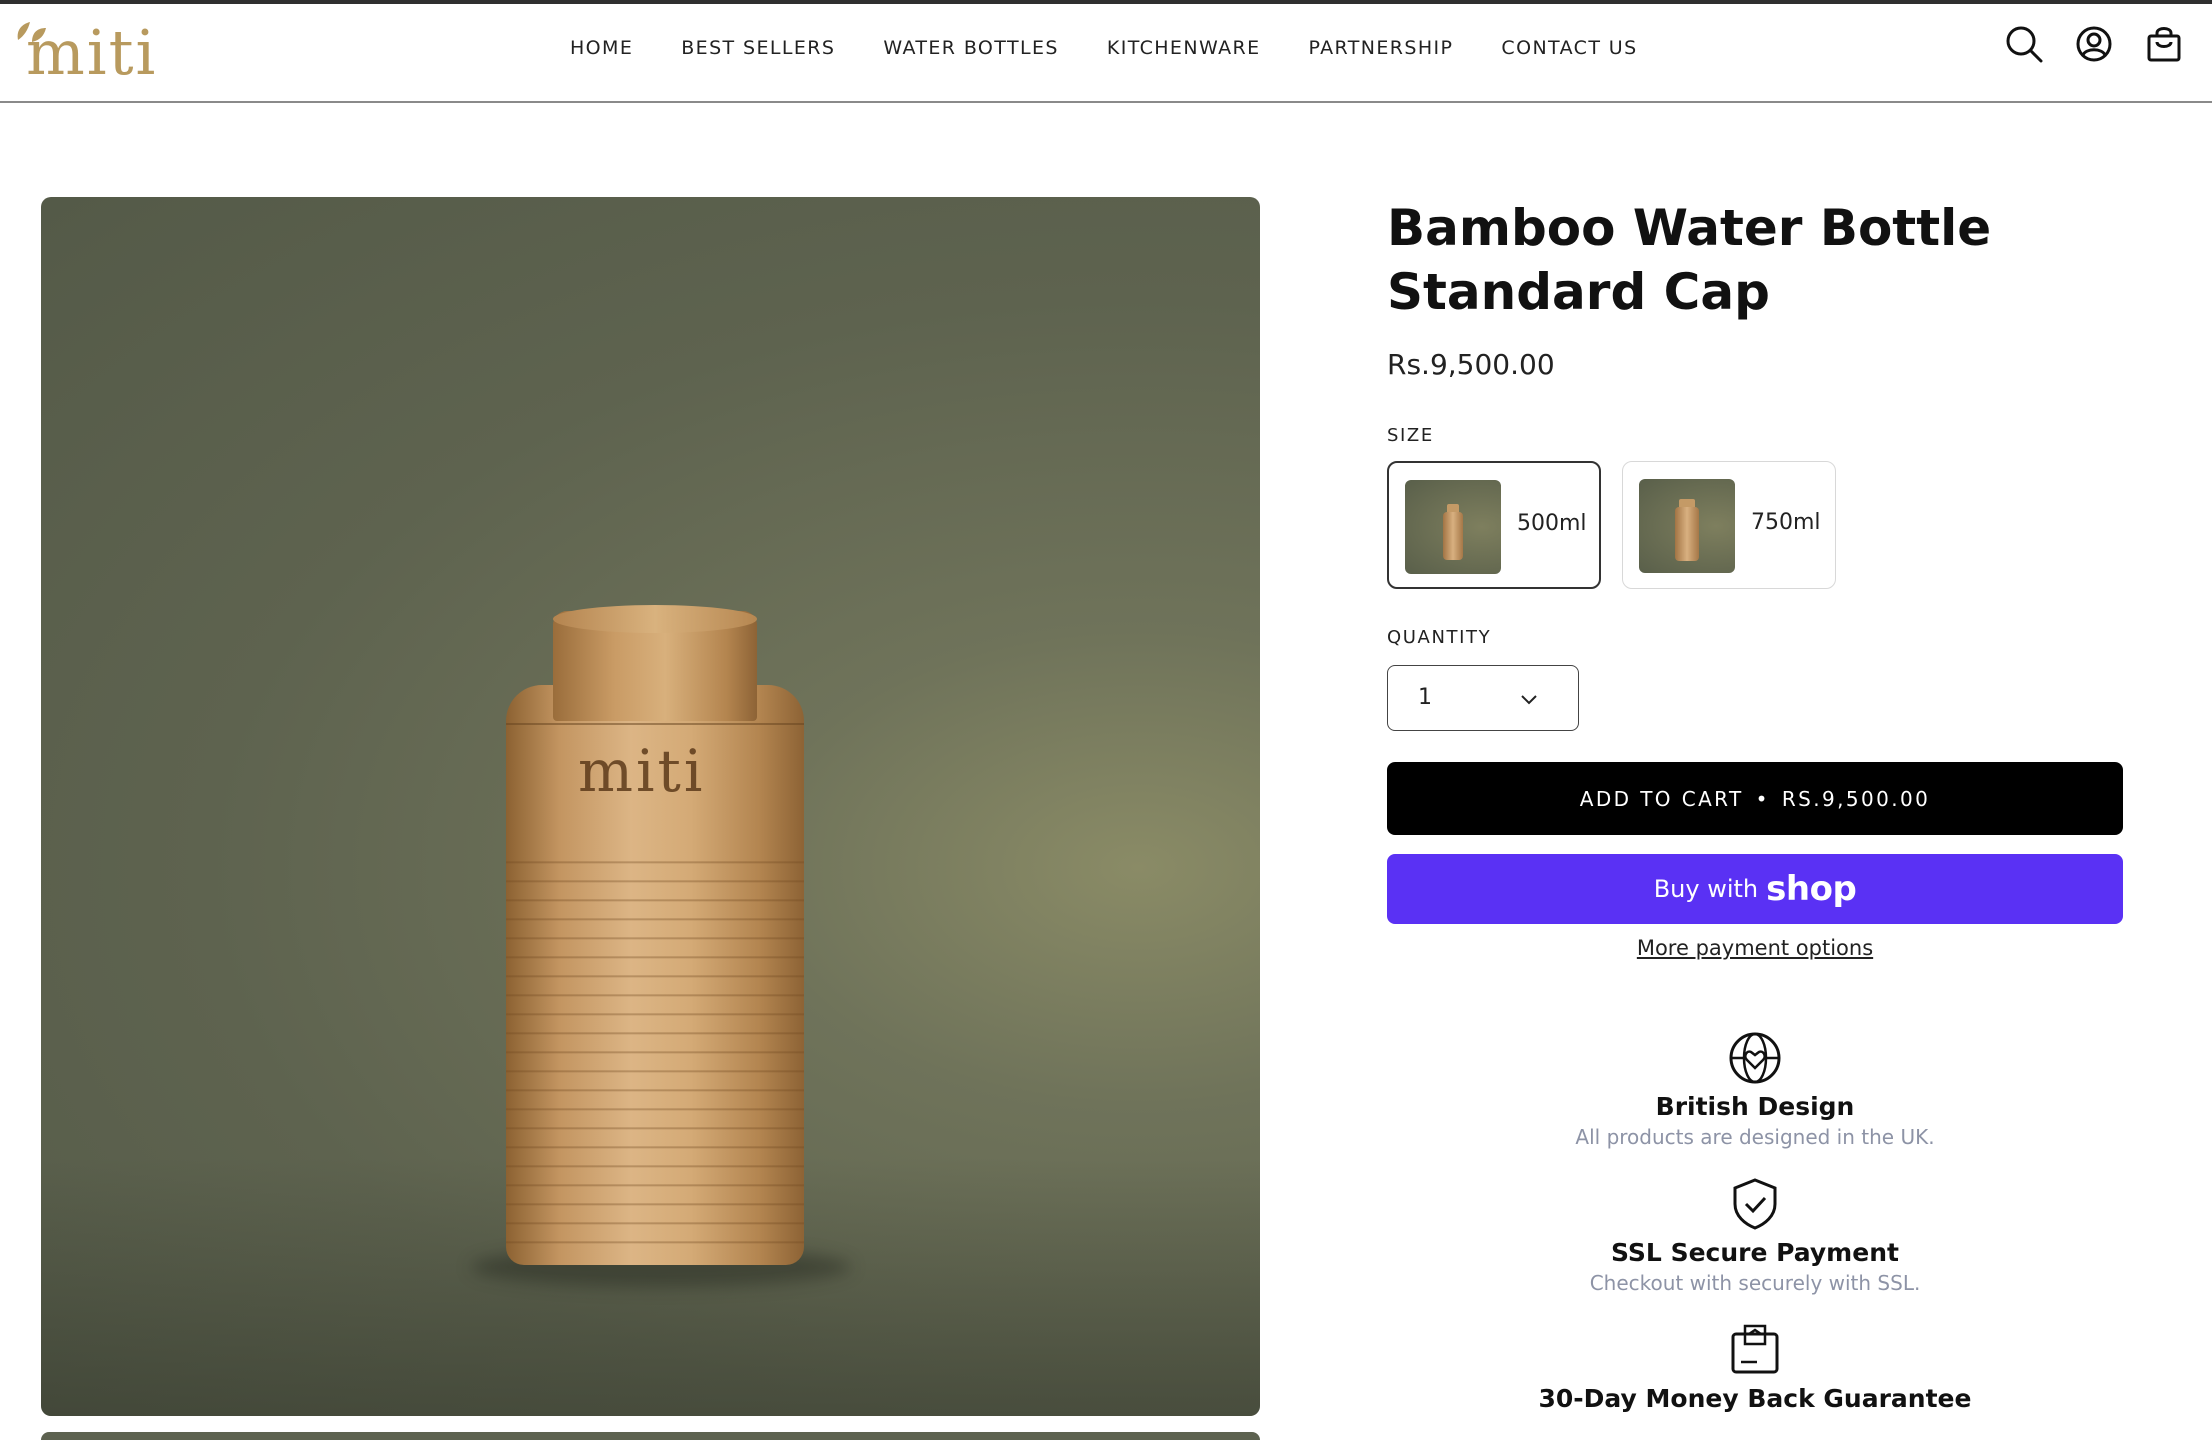 The width and height of the screenshot is (2212, 1440). I want to click on account-icon, so click(2094, 44).